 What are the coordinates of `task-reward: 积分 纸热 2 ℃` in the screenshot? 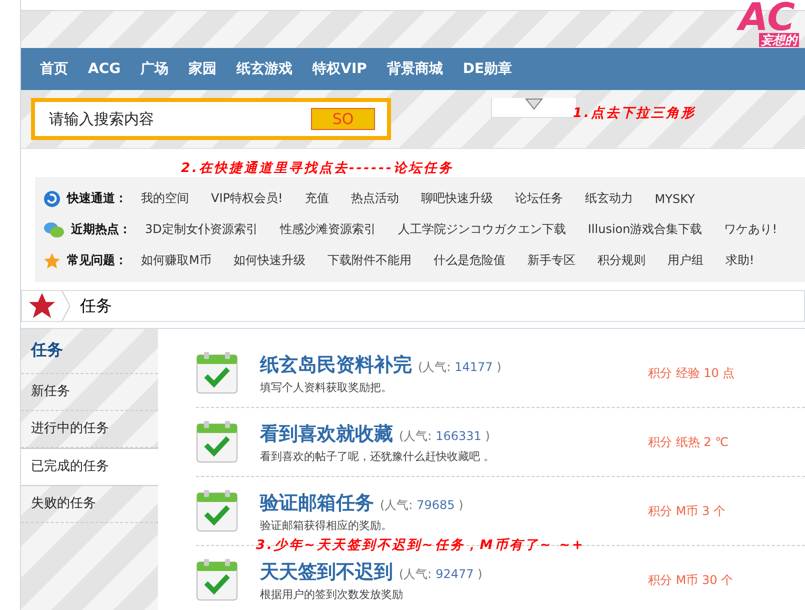 It's located at (688, 442).